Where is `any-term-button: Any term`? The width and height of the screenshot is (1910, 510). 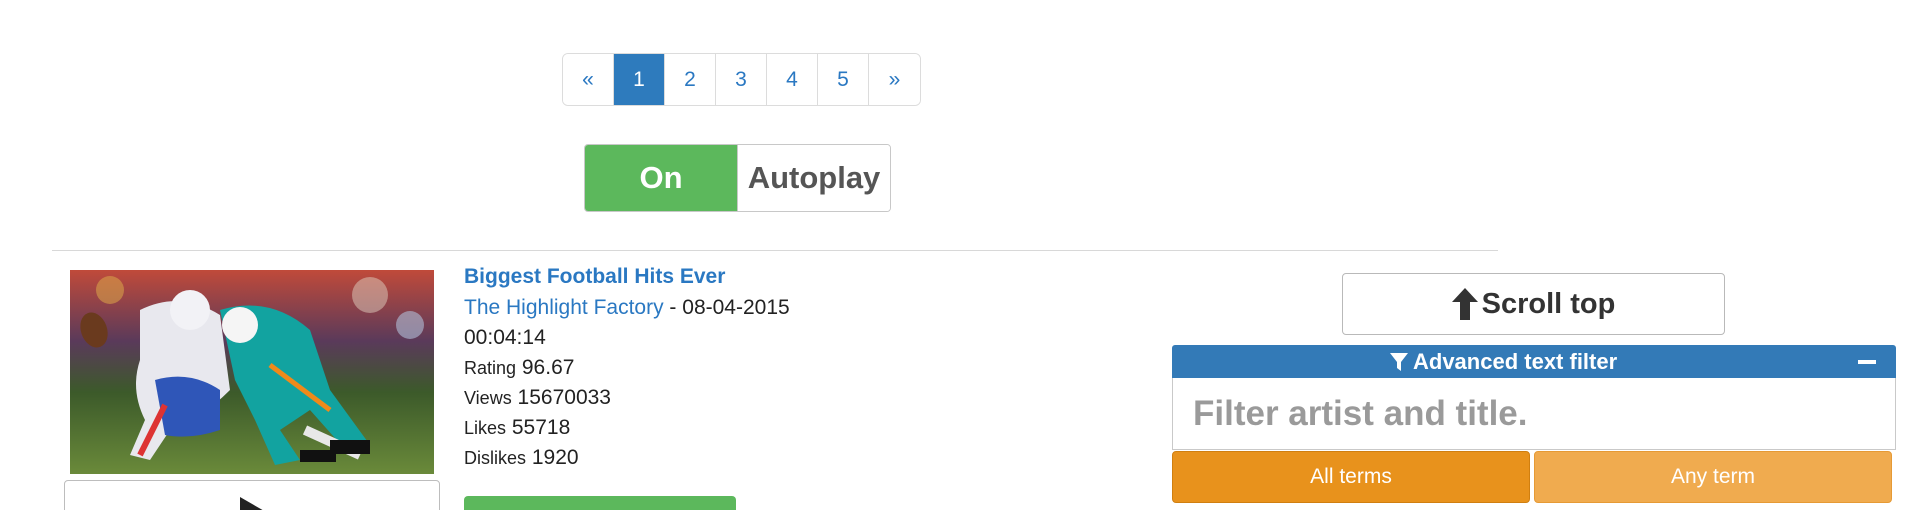
any-term-button: Any term is located at coordinates (1713, 477).